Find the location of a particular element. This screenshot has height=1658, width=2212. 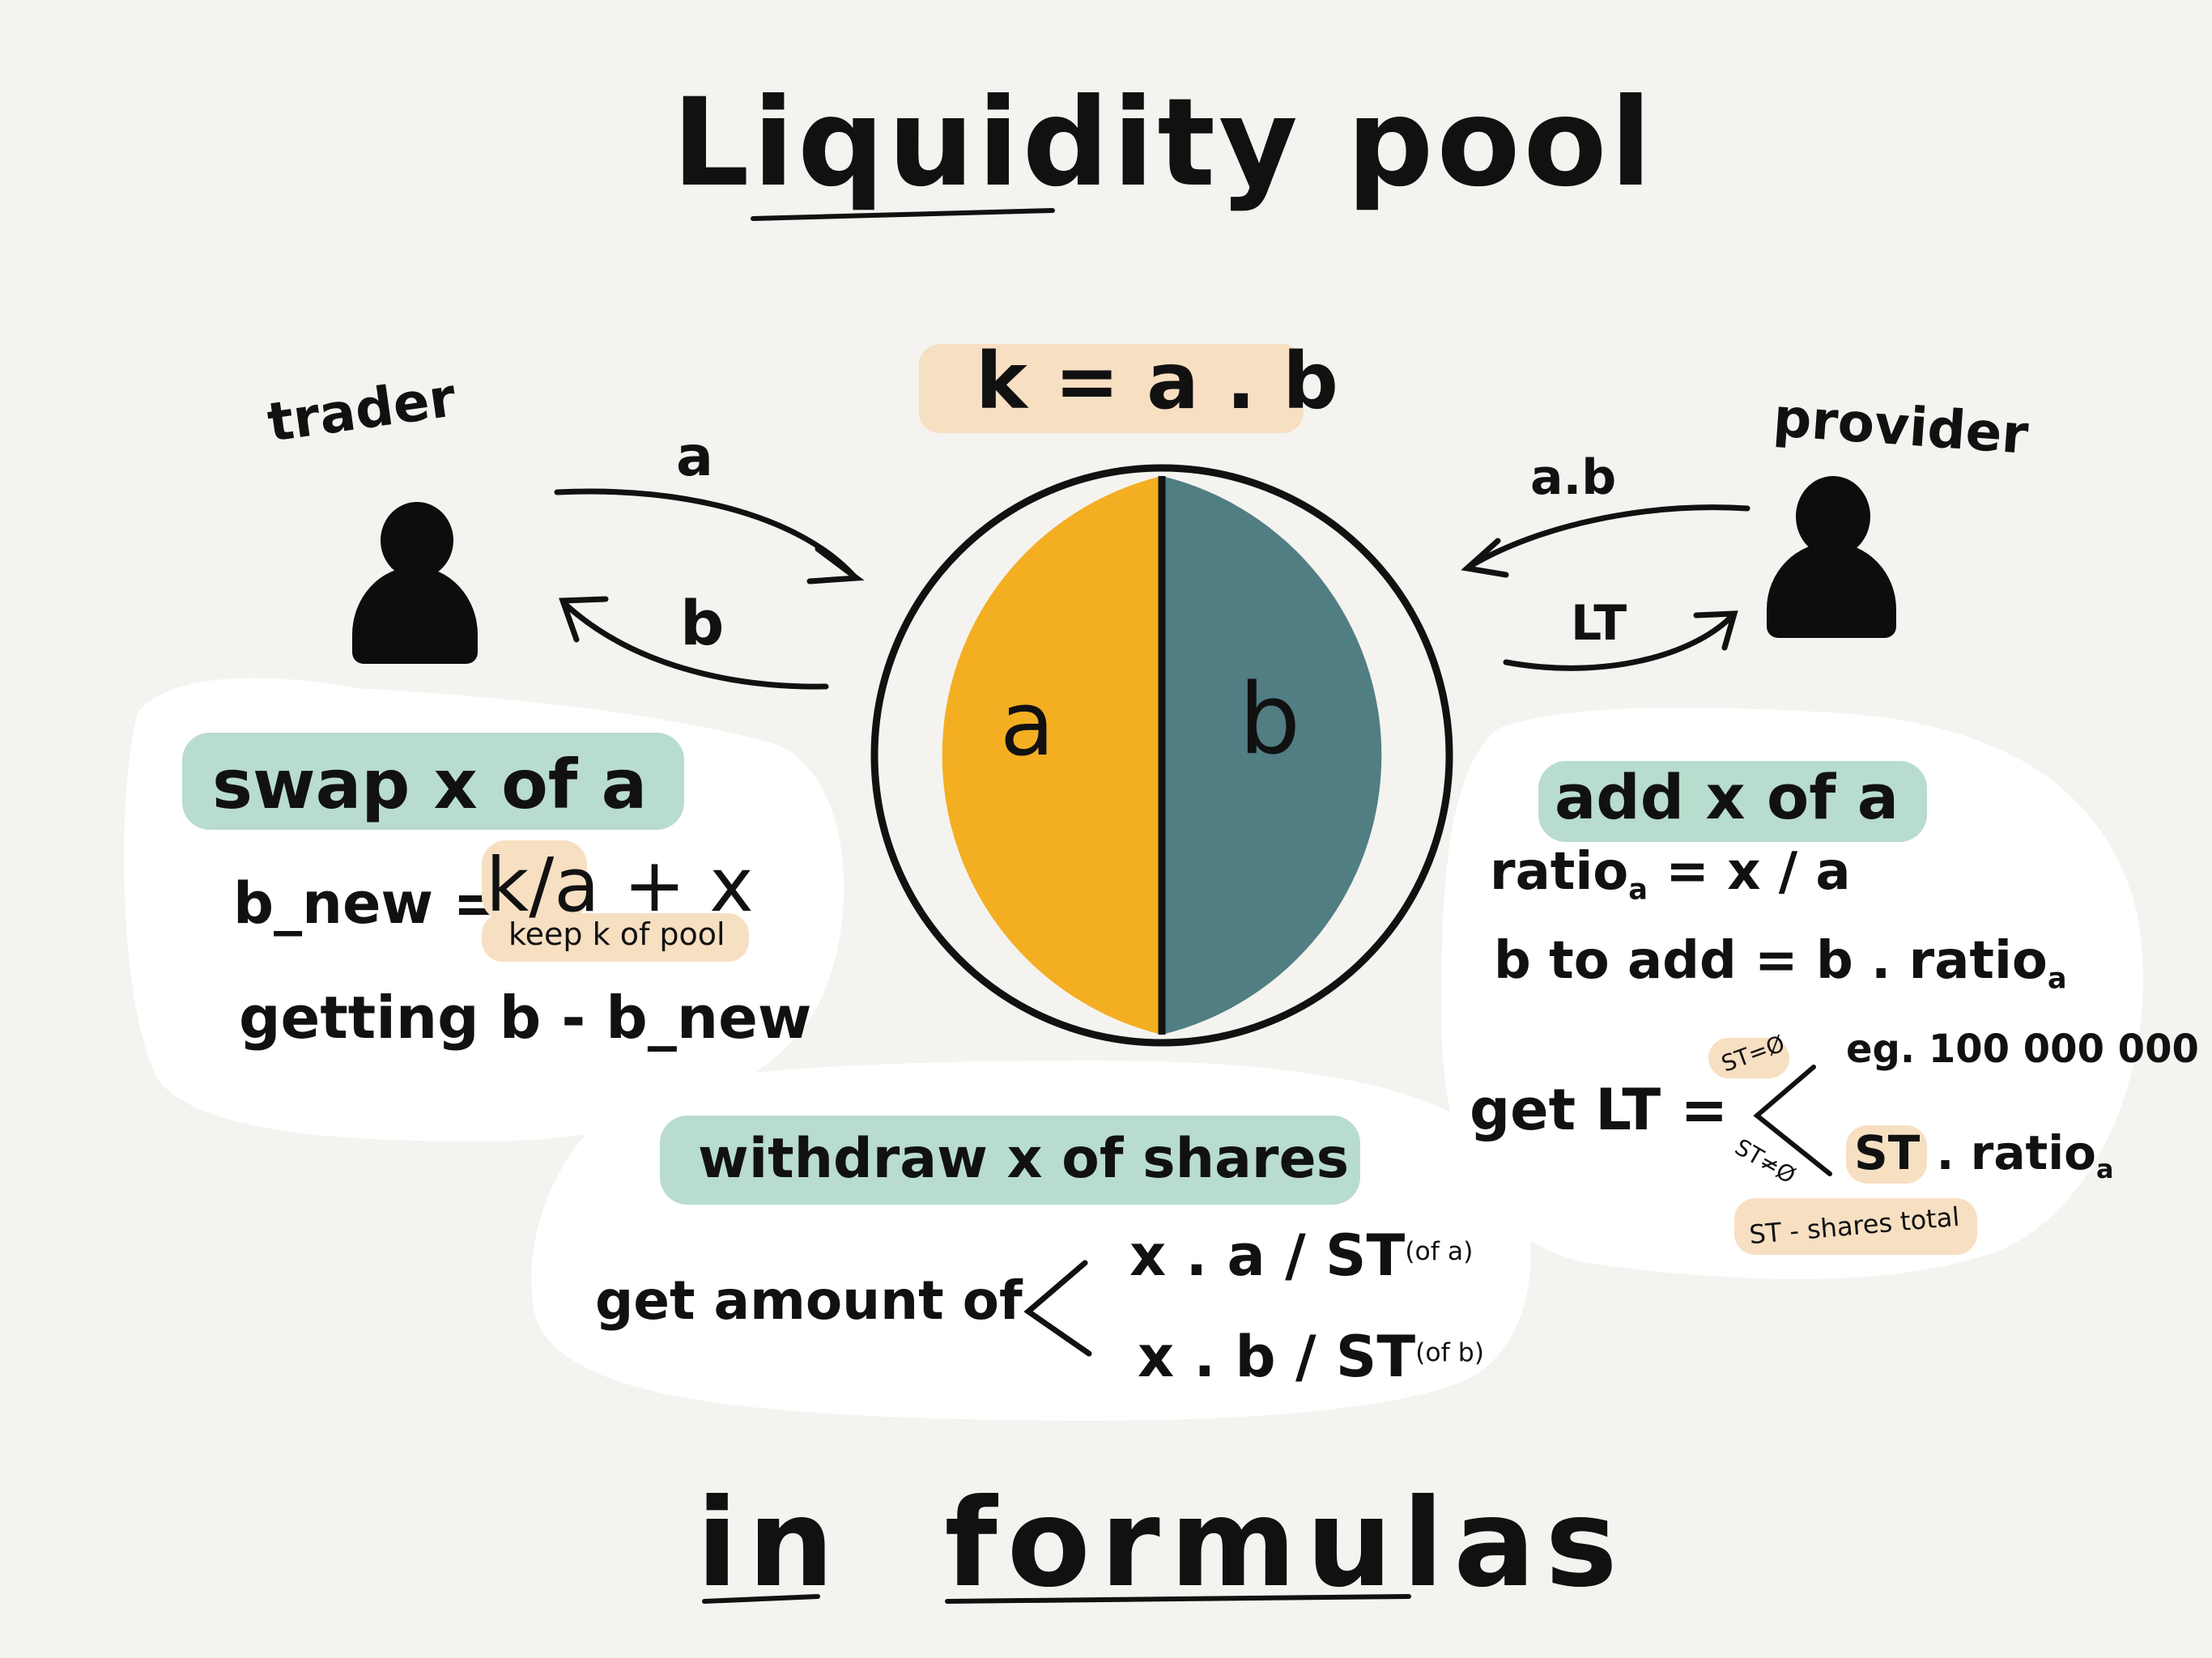

add-ratio-rhs: = x / a is located at coordinates (1758, 872).